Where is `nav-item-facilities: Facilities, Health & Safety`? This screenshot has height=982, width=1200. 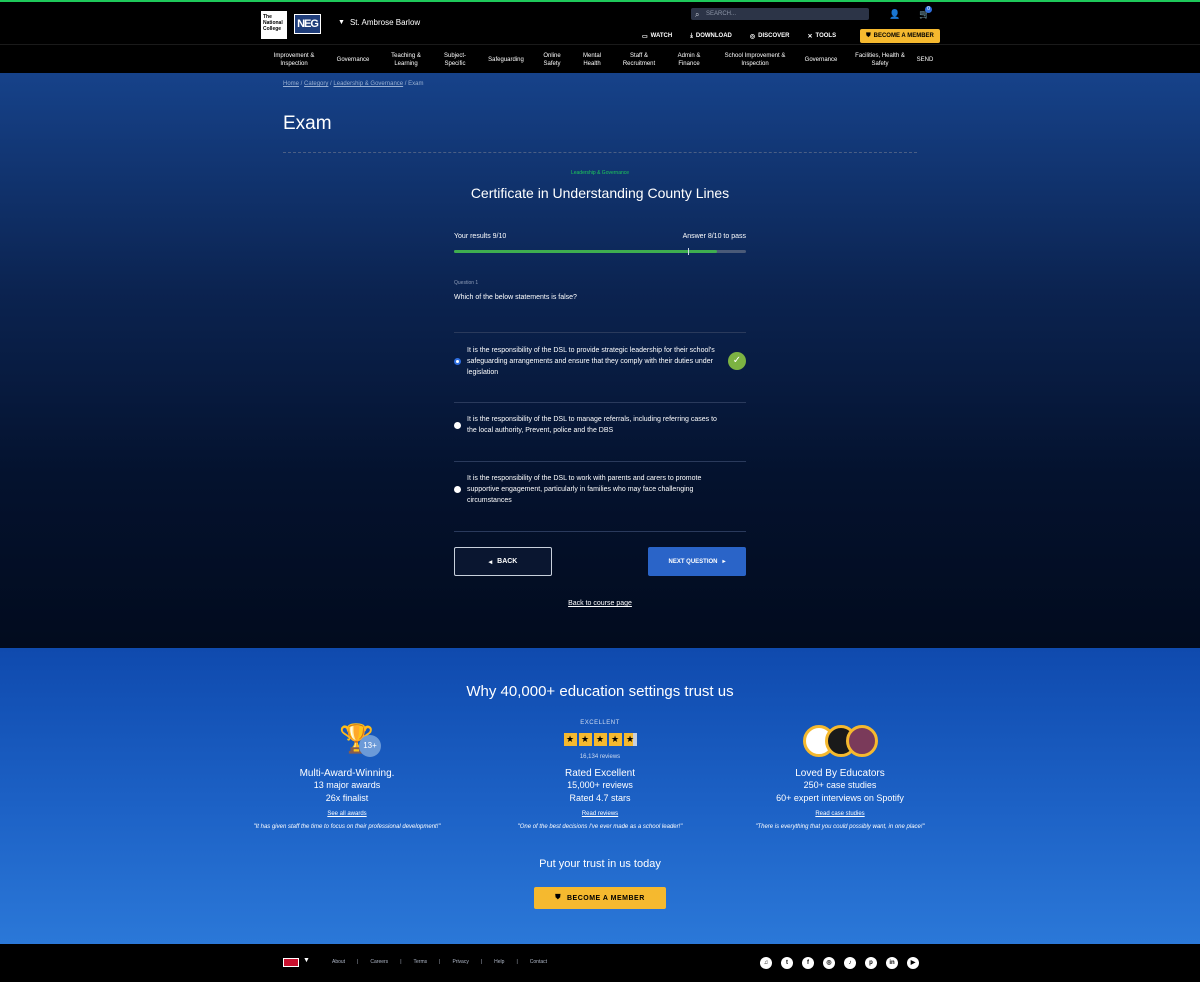
nav-item-facilities: Facilities, Health & Safety is located at coordinates (880, 59).